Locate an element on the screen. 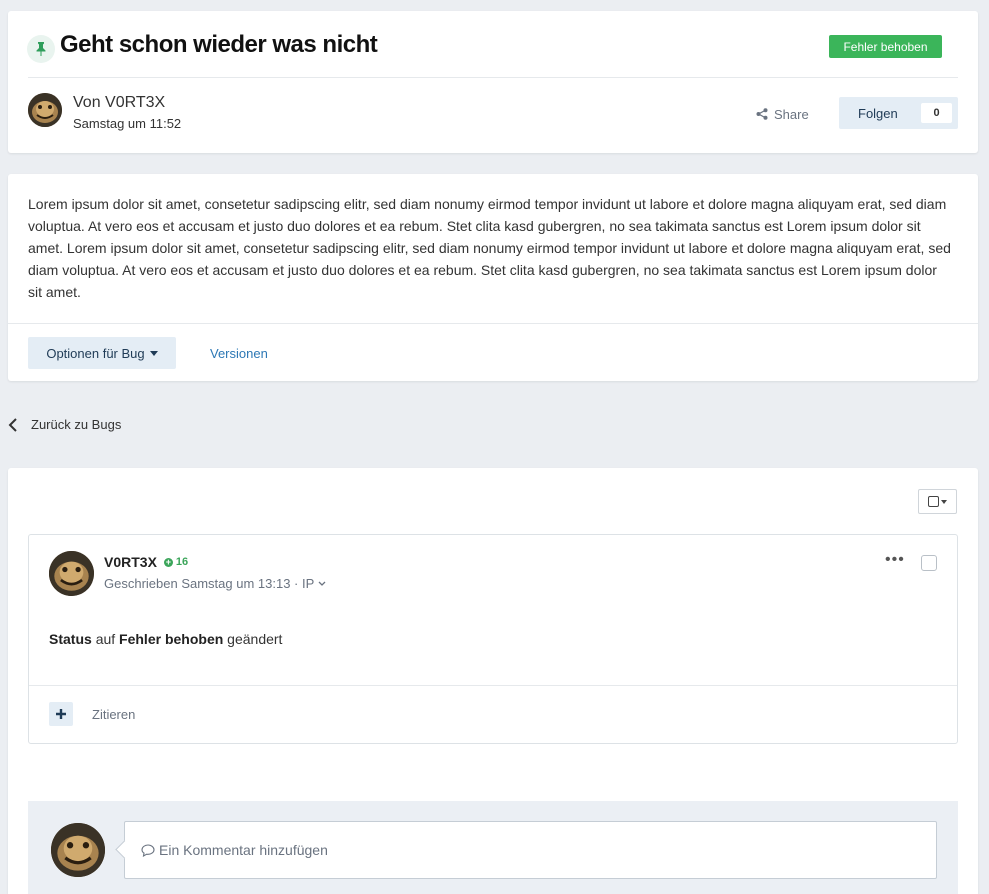 The image size is (989, 894). follow-button: Folgen 0 is located at coordinates (898, 113).